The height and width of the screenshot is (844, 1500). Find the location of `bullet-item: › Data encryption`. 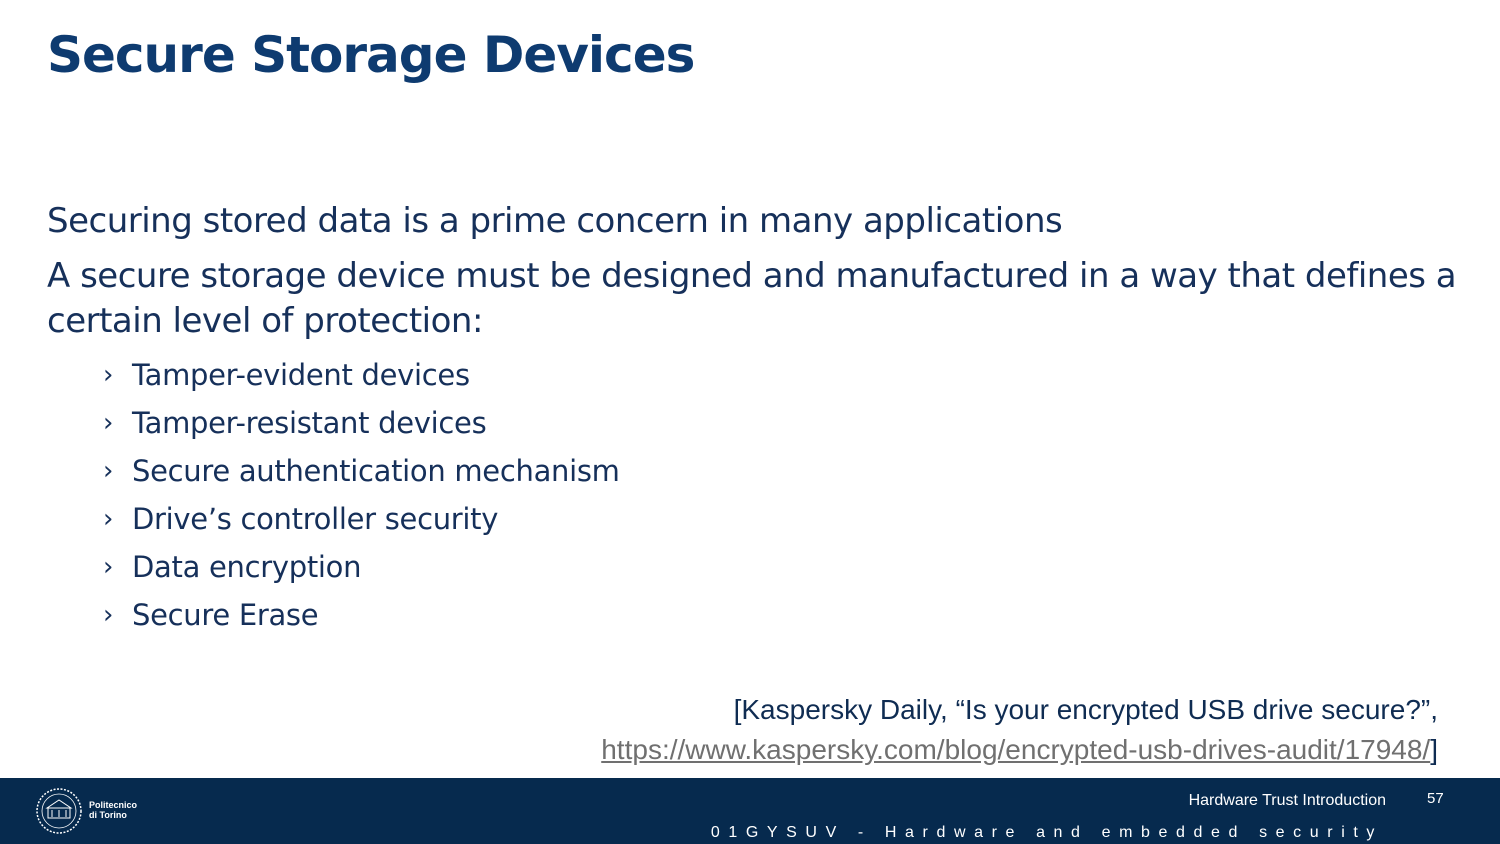

bullet-item: › Data encryption is located at coordinates (361, 567).